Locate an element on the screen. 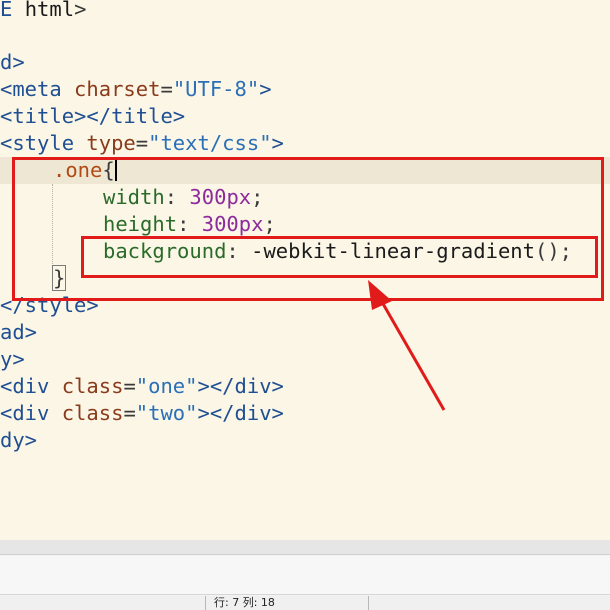 The image size is (610, 610). horizontal-scrollbar is located at coordinates (305, 547).